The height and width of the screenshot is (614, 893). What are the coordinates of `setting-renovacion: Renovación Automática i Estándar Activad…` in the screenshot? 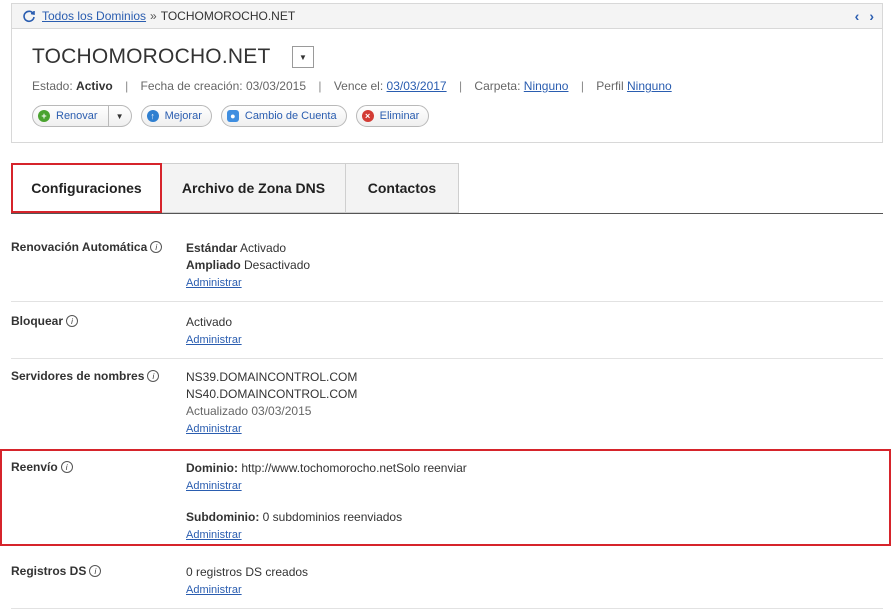 It's located at (447, 271).